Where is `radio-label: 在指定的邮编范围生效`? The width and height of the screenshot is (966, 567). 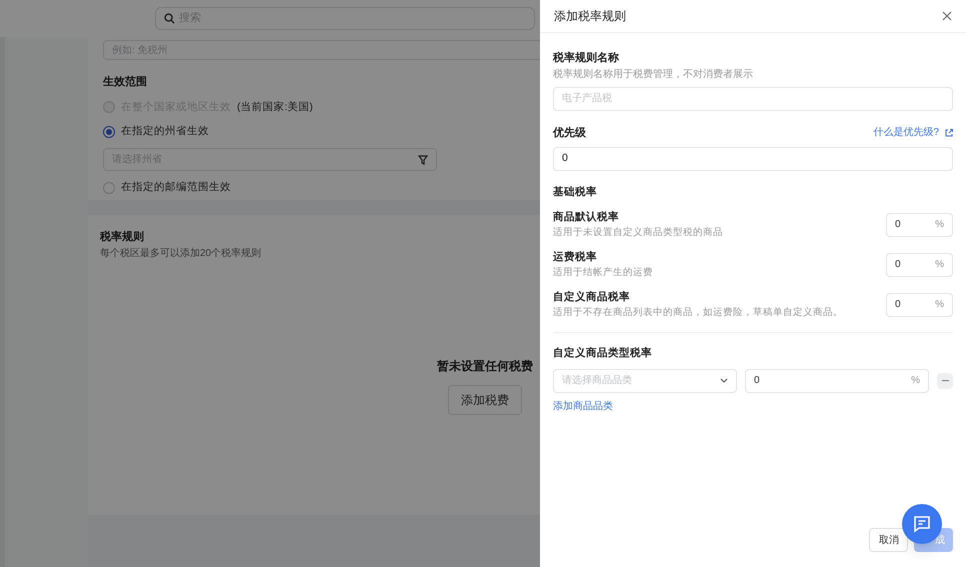 radio-label: 在指定的邮编范围生效 is located at coordinates (176, 187).